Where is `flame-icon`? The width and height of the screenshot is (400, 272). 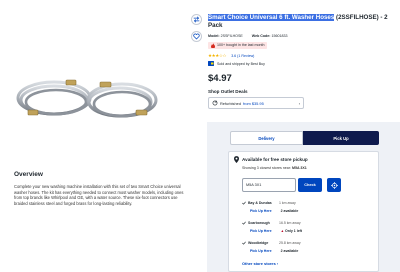 flame-icon is located at coordinates (213, 45).